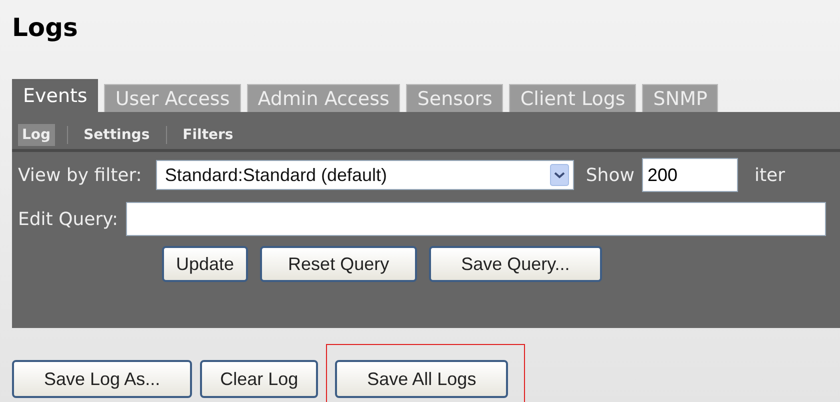 This screenshot has height=402, width=840. I want to click on tab: Events, so click(55, 95).